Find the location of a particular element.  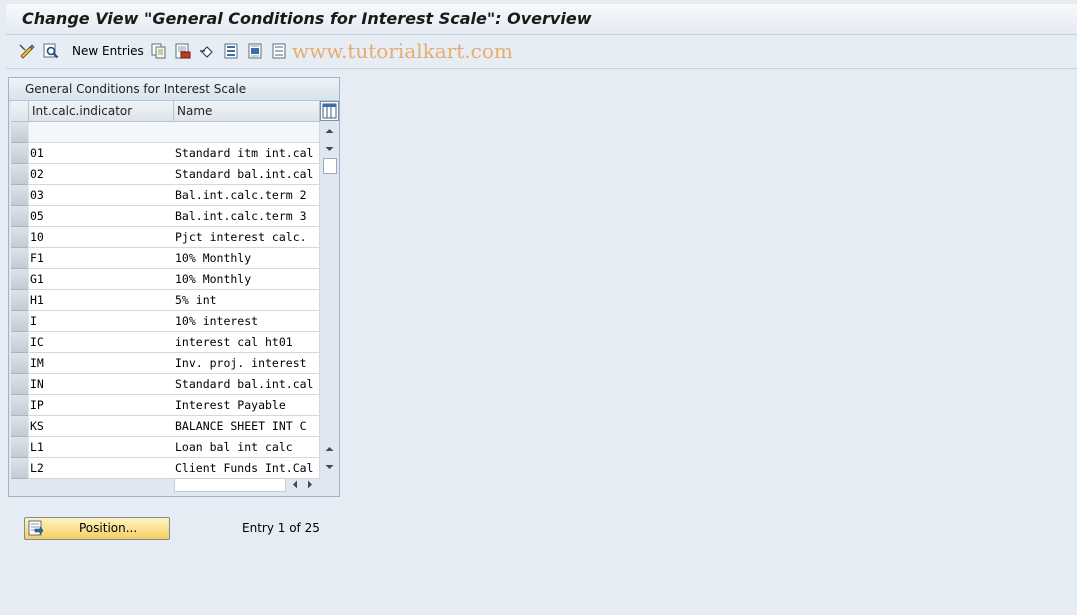

table-row: 01 Standard itm int.cal is located at coordinates (164, 153).